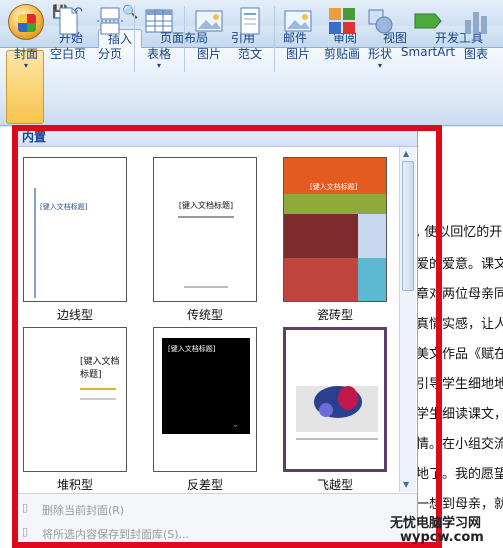 The width and height of the screenshot is (503, 548). I want to click on shapes-button: 形状 ▾, so click(380, 38).